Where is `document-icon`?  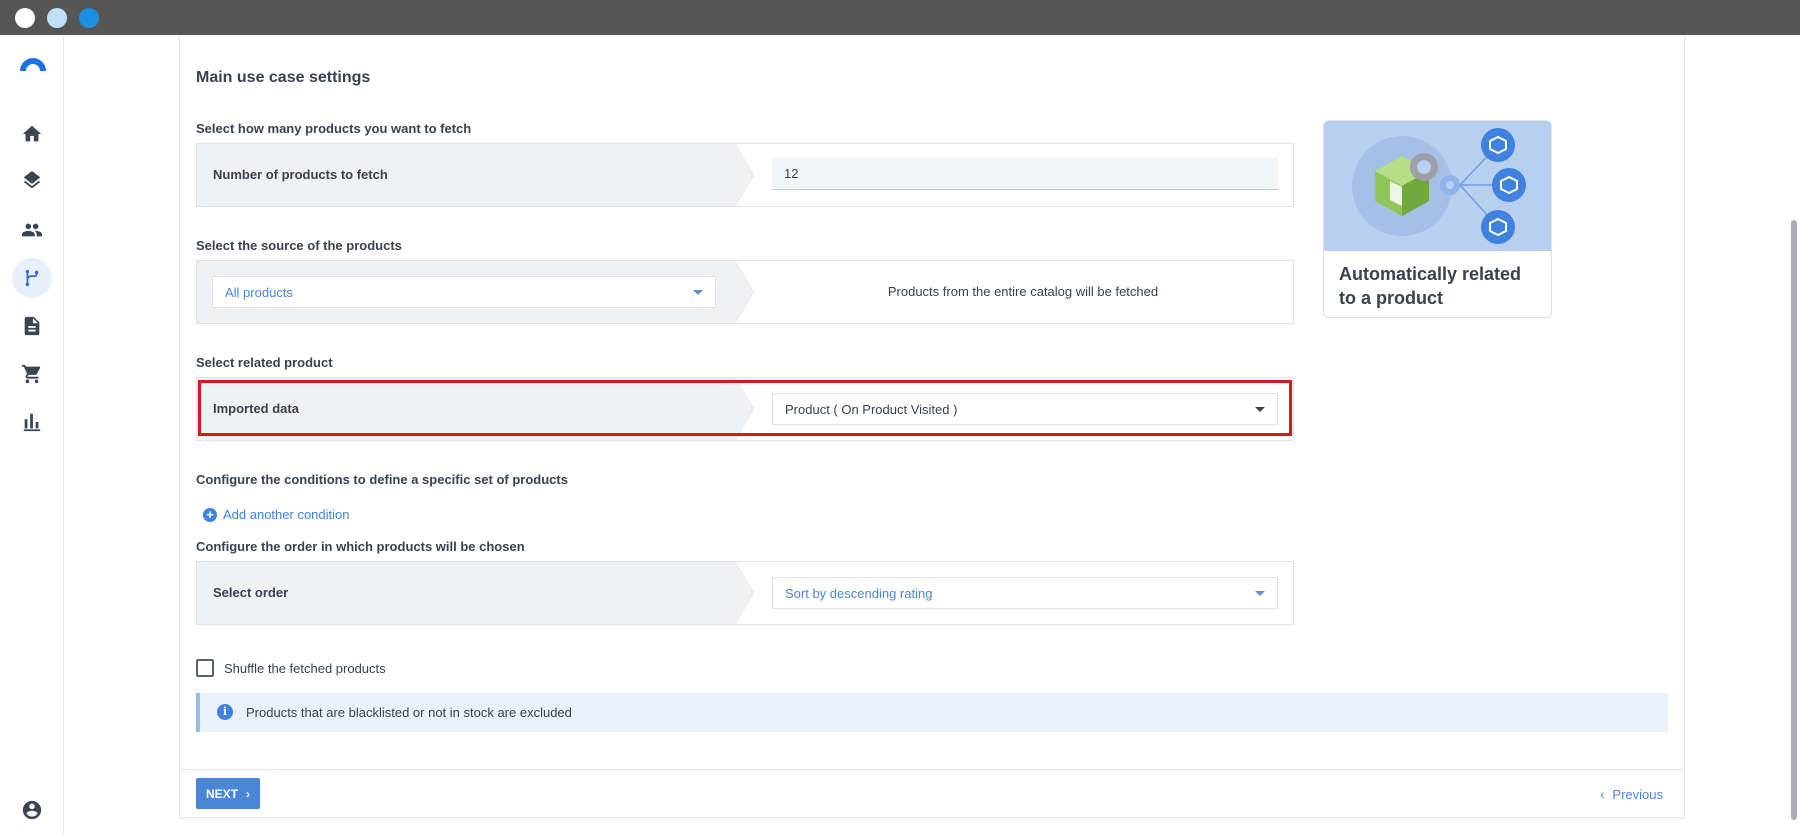
document-icon is located at coordinates (32, 326).